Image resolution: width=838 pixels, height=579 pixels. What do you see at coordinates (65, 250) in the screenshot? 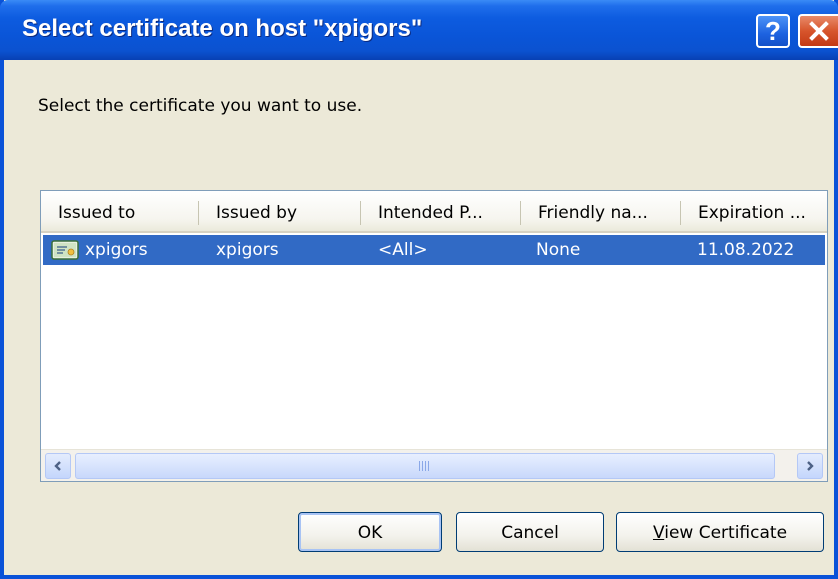
I see `certificate-icon` at bounding box center [65, 250].